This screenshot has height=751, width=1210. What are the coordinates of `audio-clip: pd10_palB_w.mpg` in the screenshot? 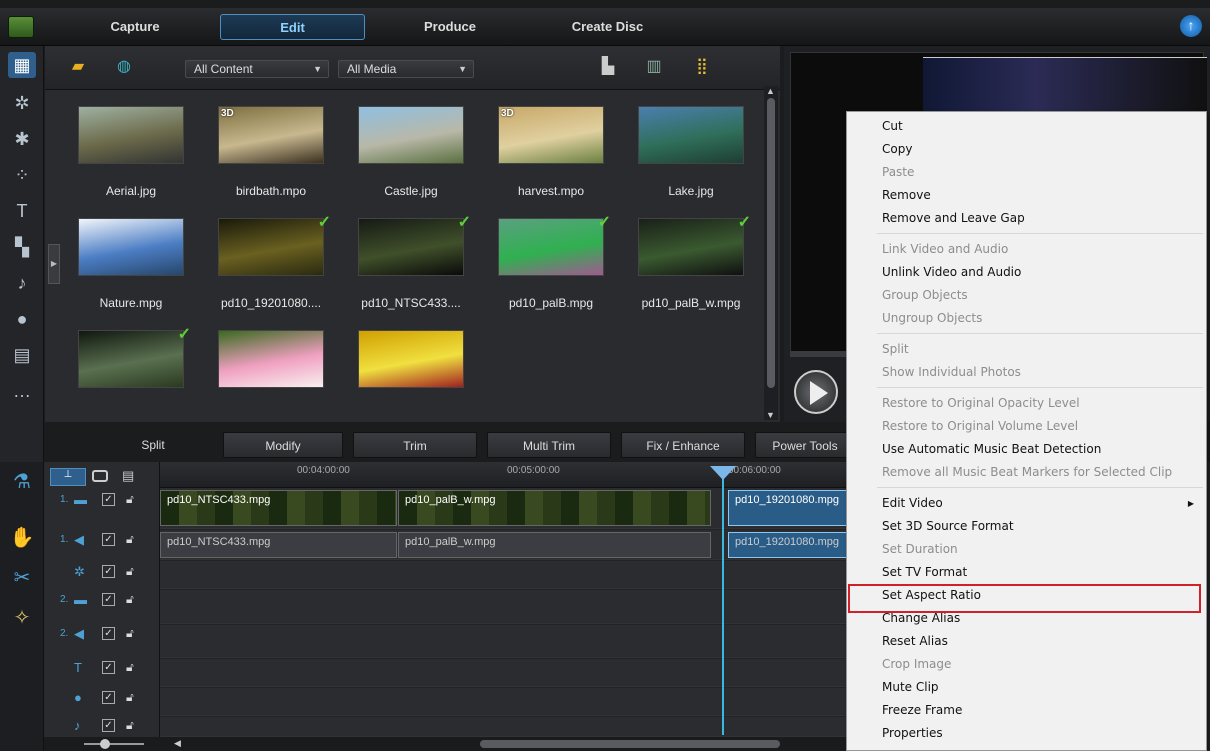 It's located at (554, 545).